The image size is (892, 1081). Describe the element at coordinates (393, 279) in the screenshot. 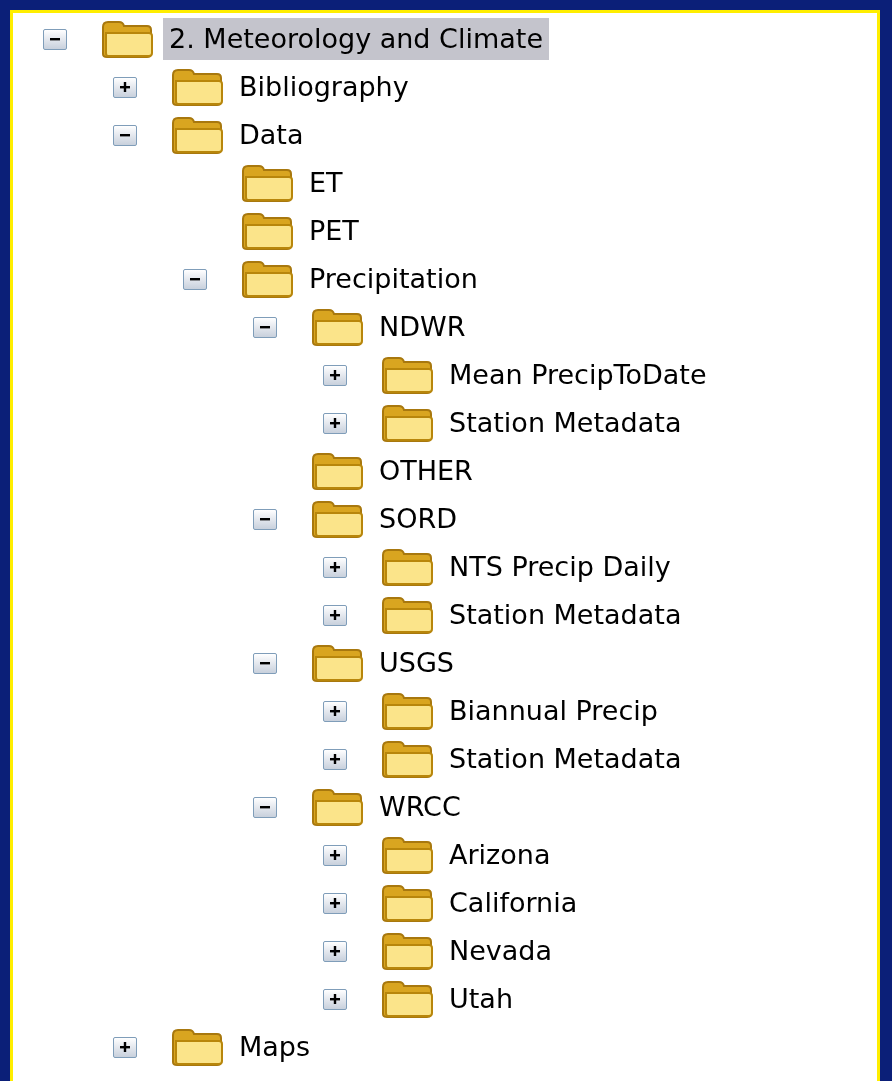

I see `tree-item: Precipitation` at that location.